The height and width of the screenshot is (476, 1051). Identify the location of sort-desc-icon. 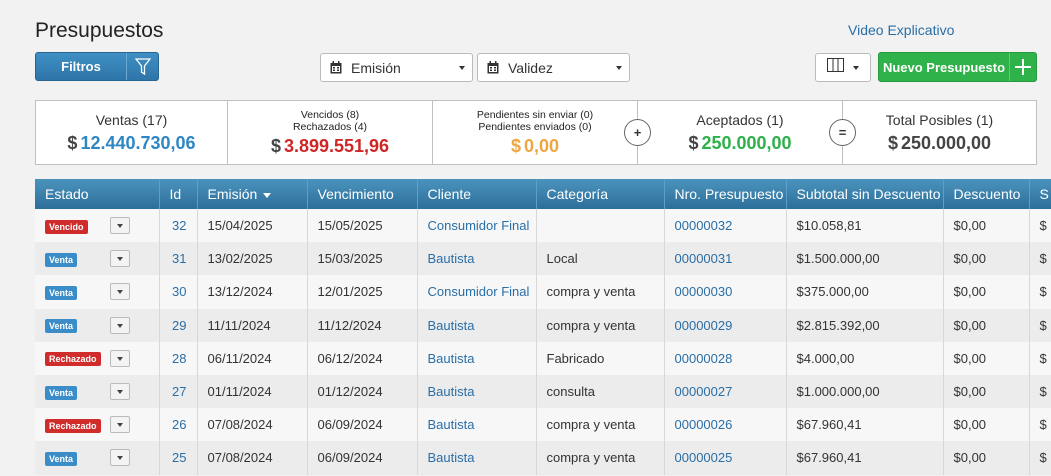
(267, 195).